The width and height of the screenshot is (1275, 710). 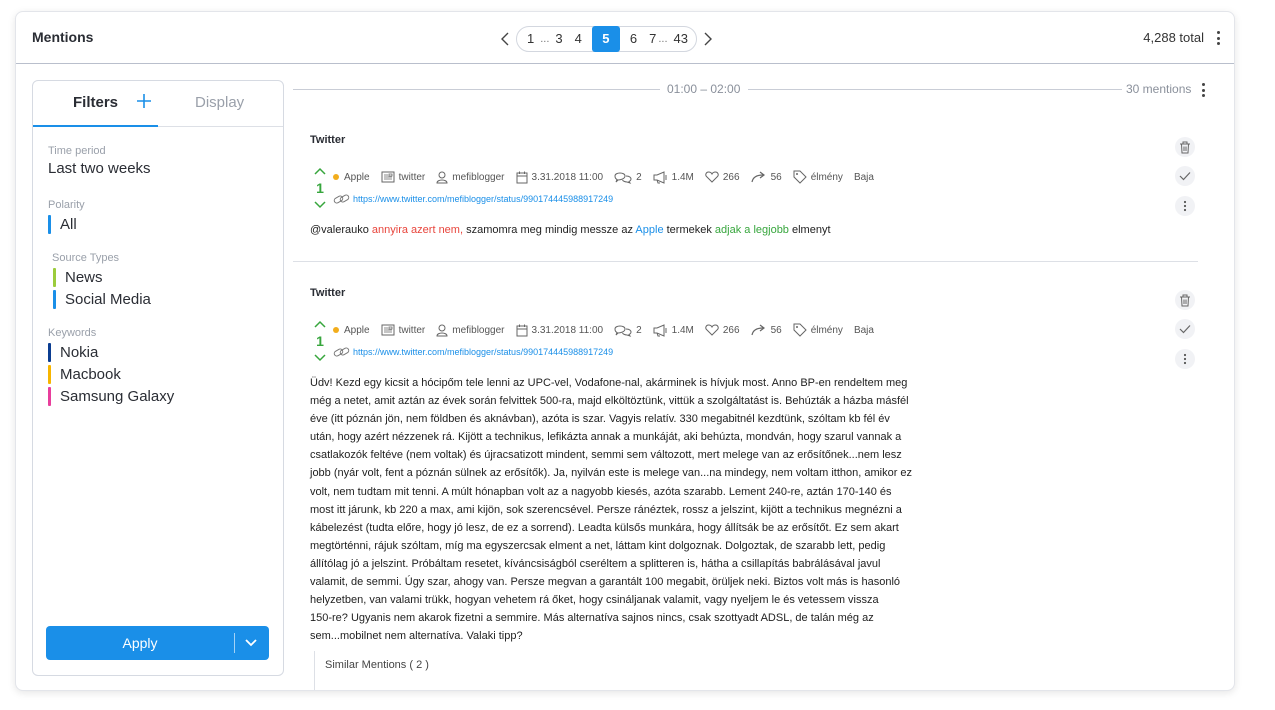 I want to click on source-label: News, so click(x=84, y=277).